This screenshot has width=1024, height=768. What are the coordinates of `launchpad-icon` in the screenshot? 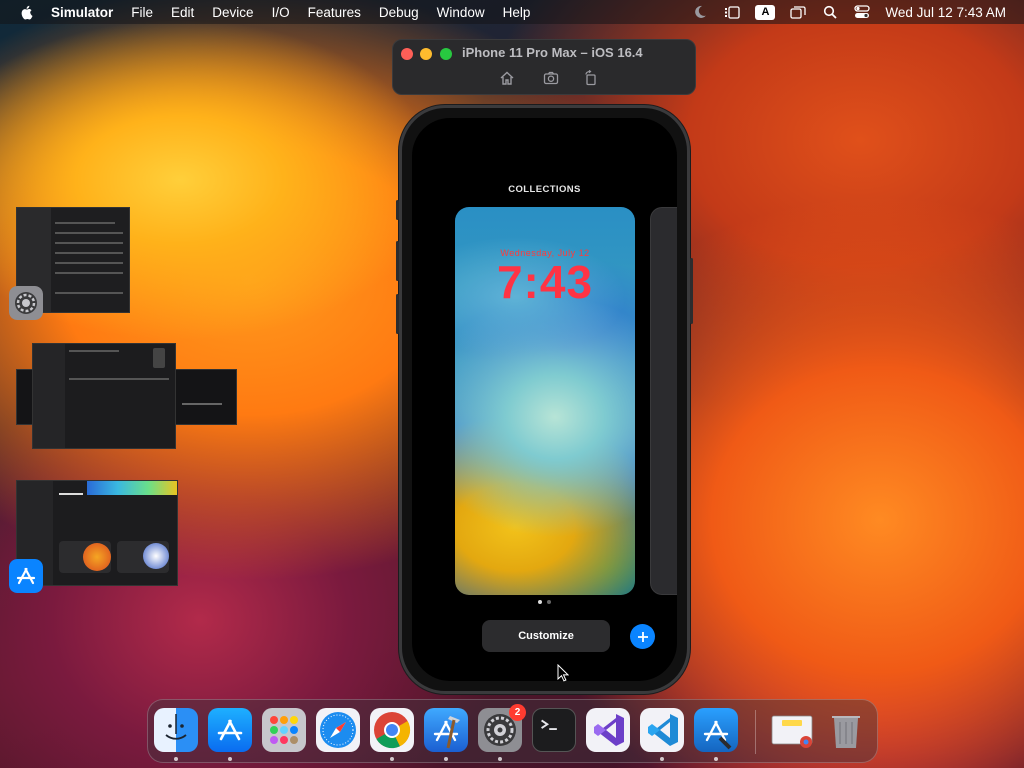 It's located at (284, 730).